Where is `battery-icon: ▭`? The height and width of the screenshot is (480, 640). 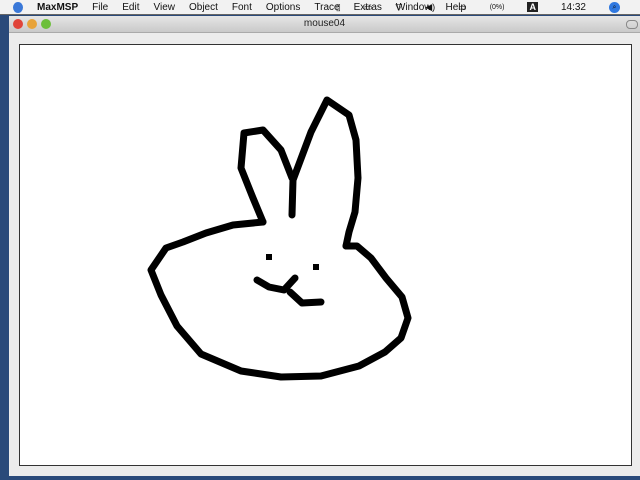
battery-icon: ▭ is located at coordinates (462, 7).